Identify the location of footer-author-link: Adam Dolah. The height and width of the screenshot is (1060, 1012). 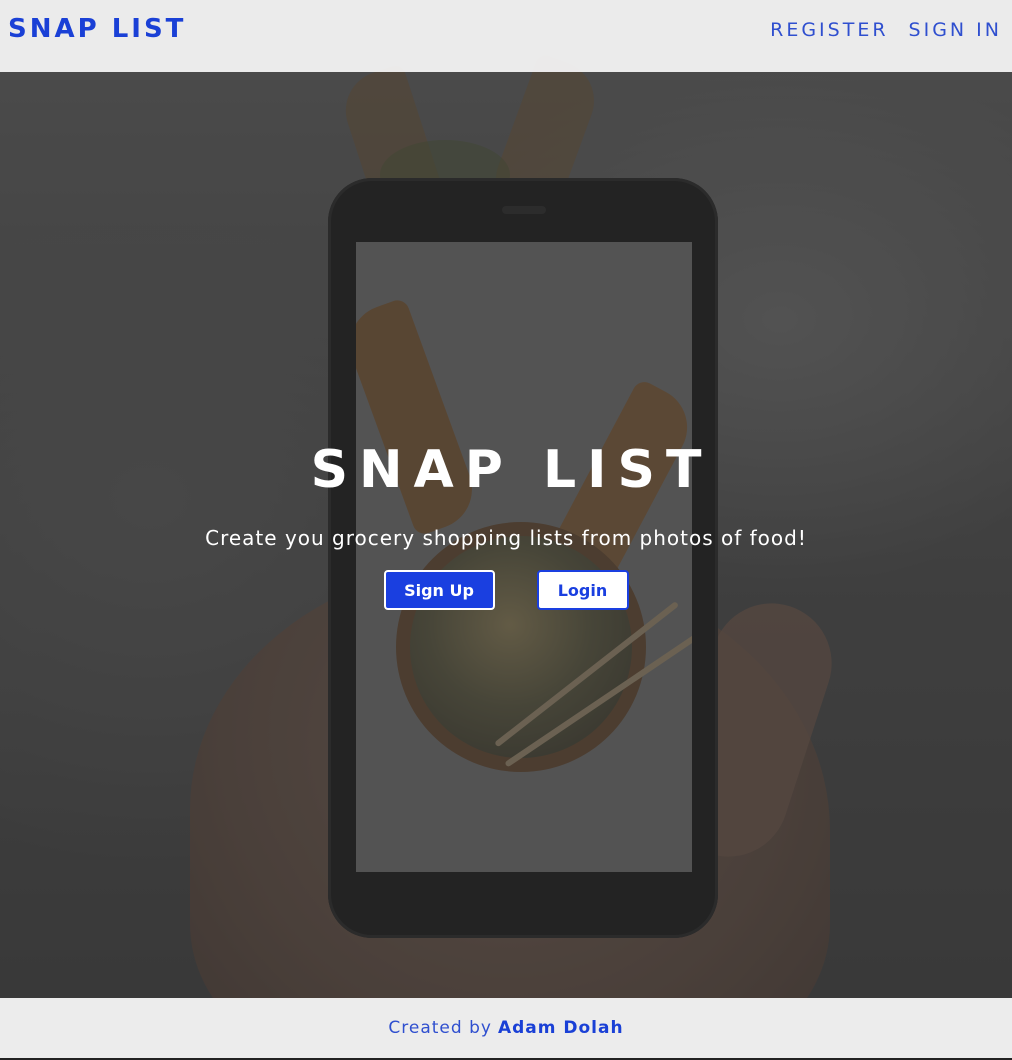
(561, 1028).